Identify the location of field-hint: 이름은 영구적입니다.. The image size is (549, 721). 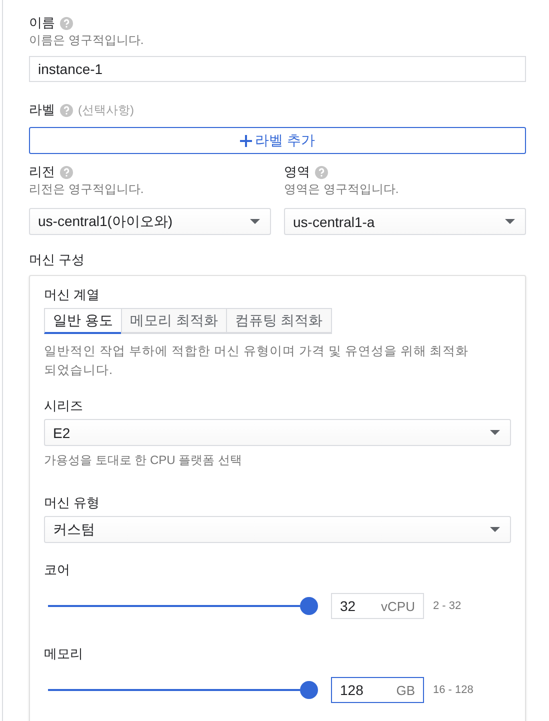
(87, 40).